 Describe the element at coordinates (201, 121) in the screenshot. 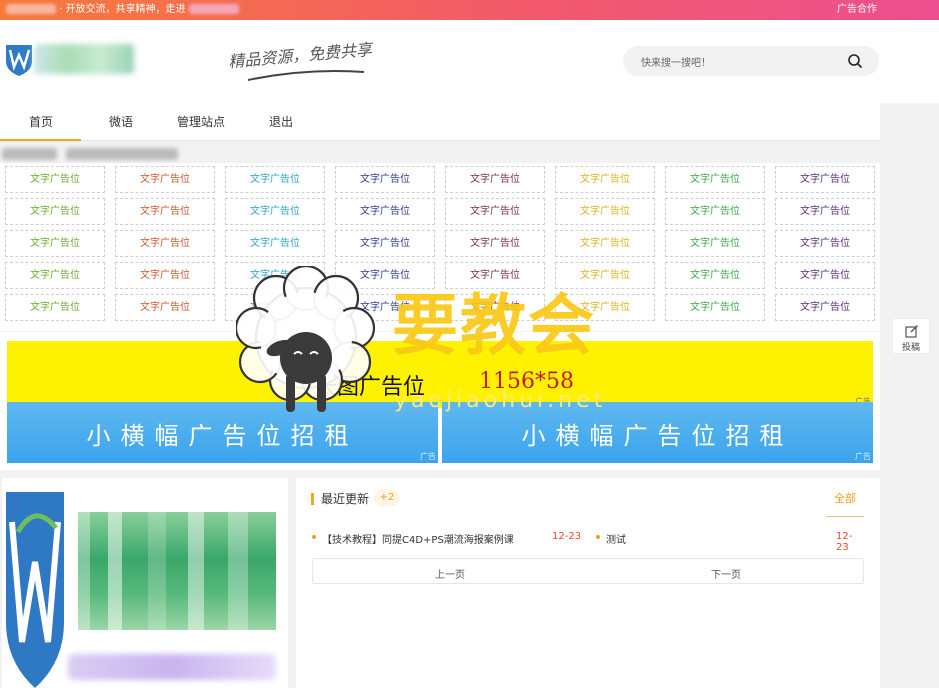

I see `nav-item-manage: 管理站点` at that location.